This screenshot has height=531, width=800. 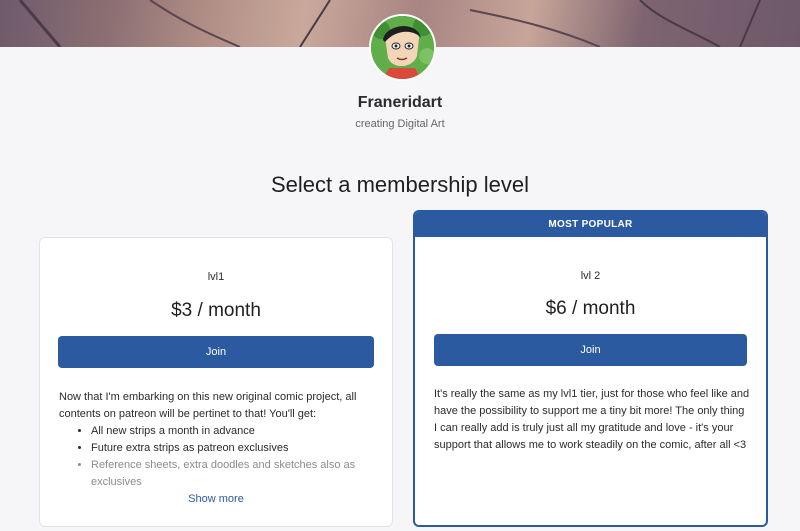 I want to click on section-title: Select a membership level, so click(x=399, y=184).